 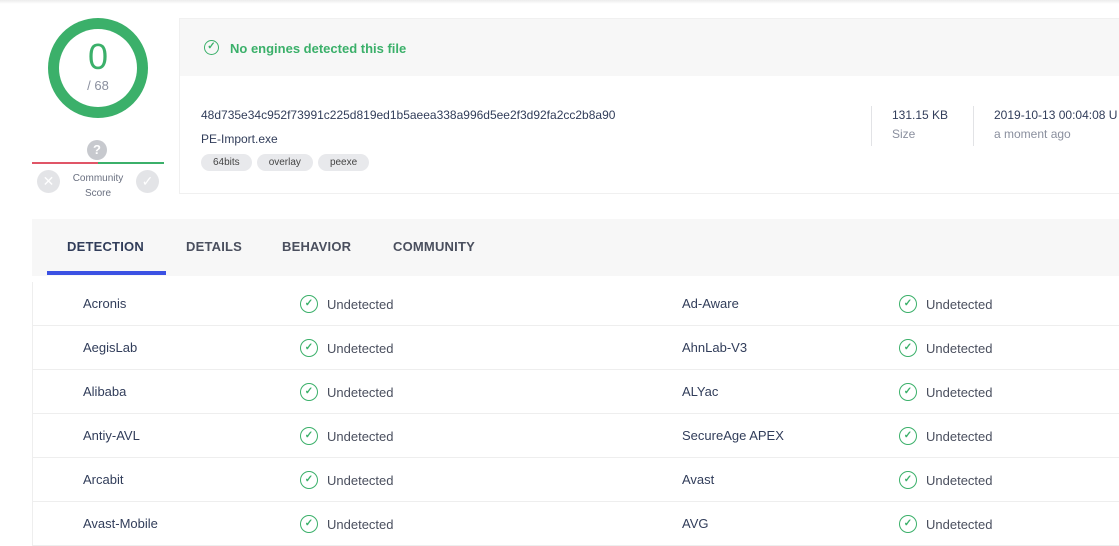 I want to click on engine-name: ALYac, so click(x=700, y=391).